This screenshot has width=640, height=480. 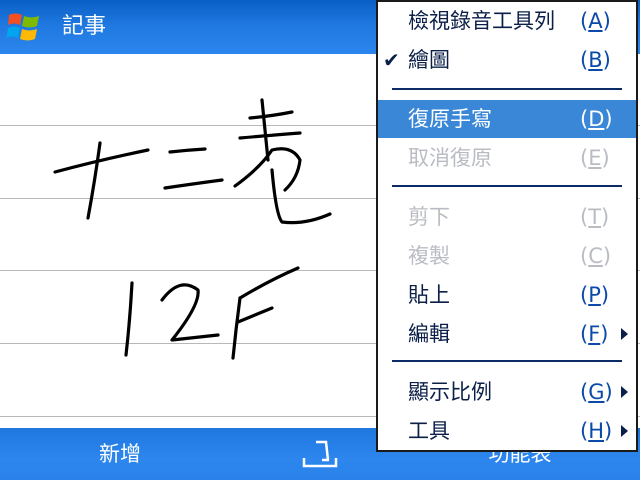 I want to click on menu-item-copy: 複製 (C), so click(x=507, y=256).